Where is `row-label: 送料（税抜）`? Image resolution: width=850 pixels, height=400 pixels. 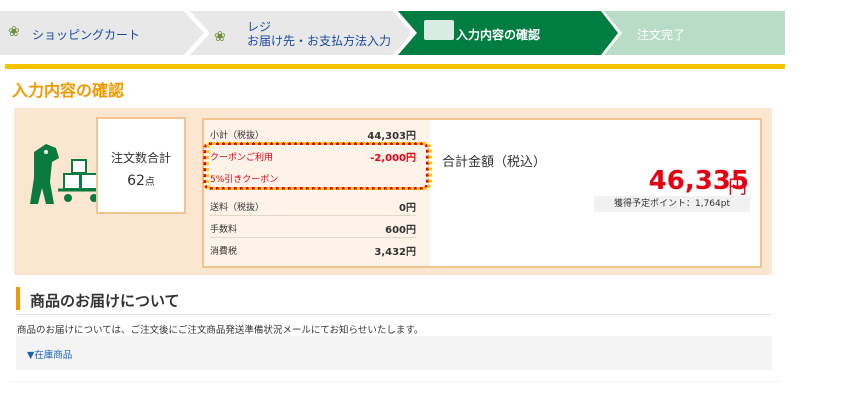 row-label: 送料（税抜） is located at coordinates (237, 208).